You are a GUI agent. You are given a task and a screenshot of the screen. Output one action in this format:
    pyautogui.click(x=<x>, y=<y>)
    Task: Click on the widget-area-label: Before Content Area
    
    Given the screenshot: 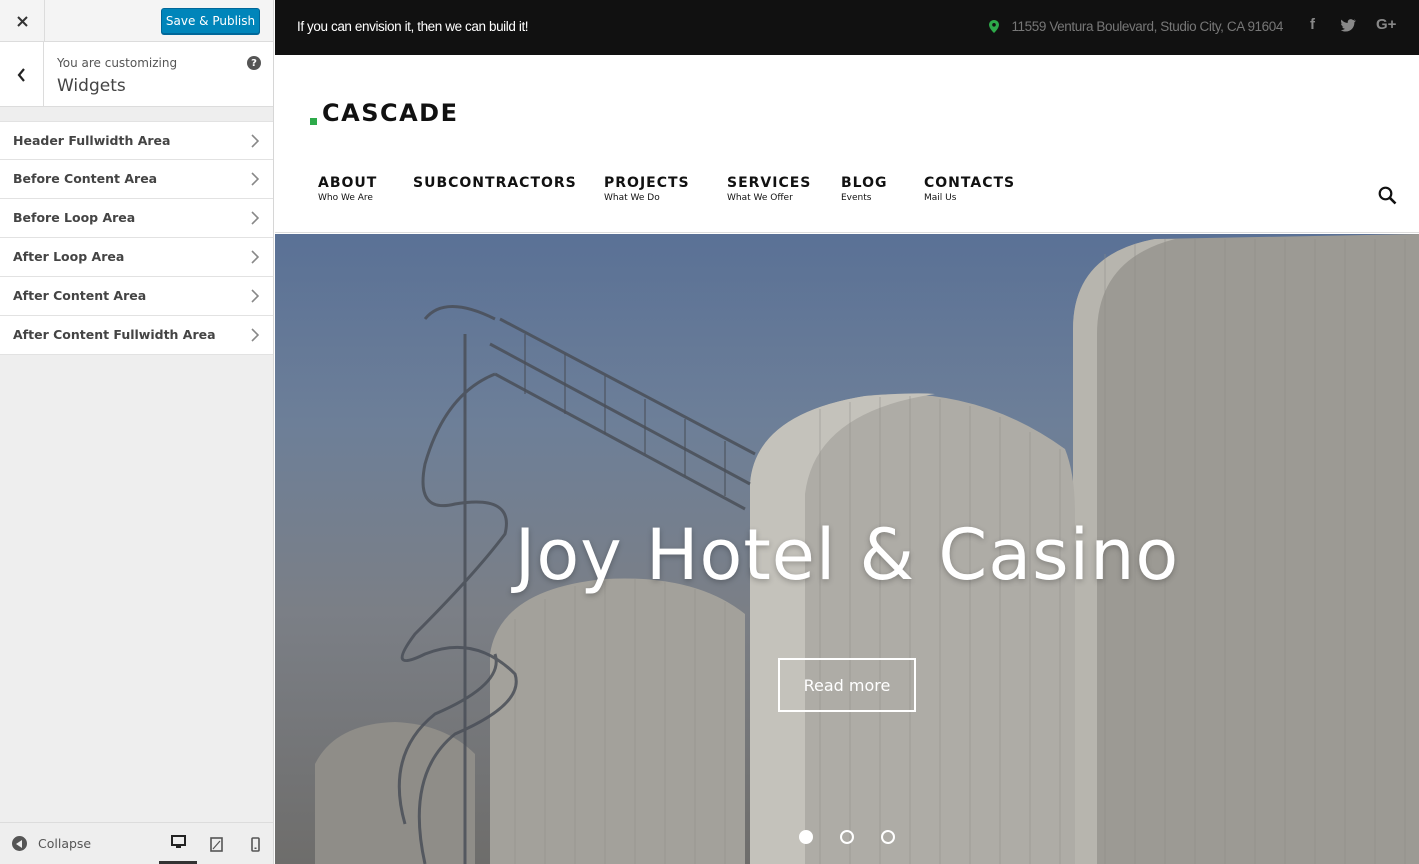 What is the action you would take?
    pyautogui.click(x=85, y=178)
    